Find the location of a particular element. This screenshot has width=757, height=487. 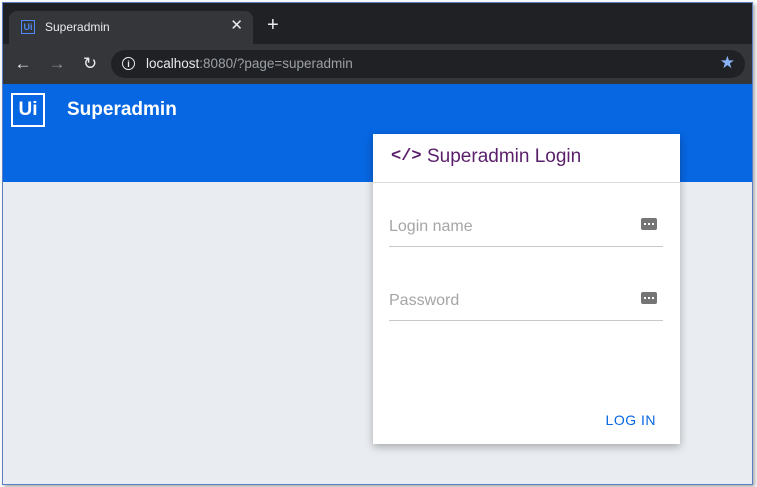

forward-arrow-icon: → is located at coordinates (57, 64).